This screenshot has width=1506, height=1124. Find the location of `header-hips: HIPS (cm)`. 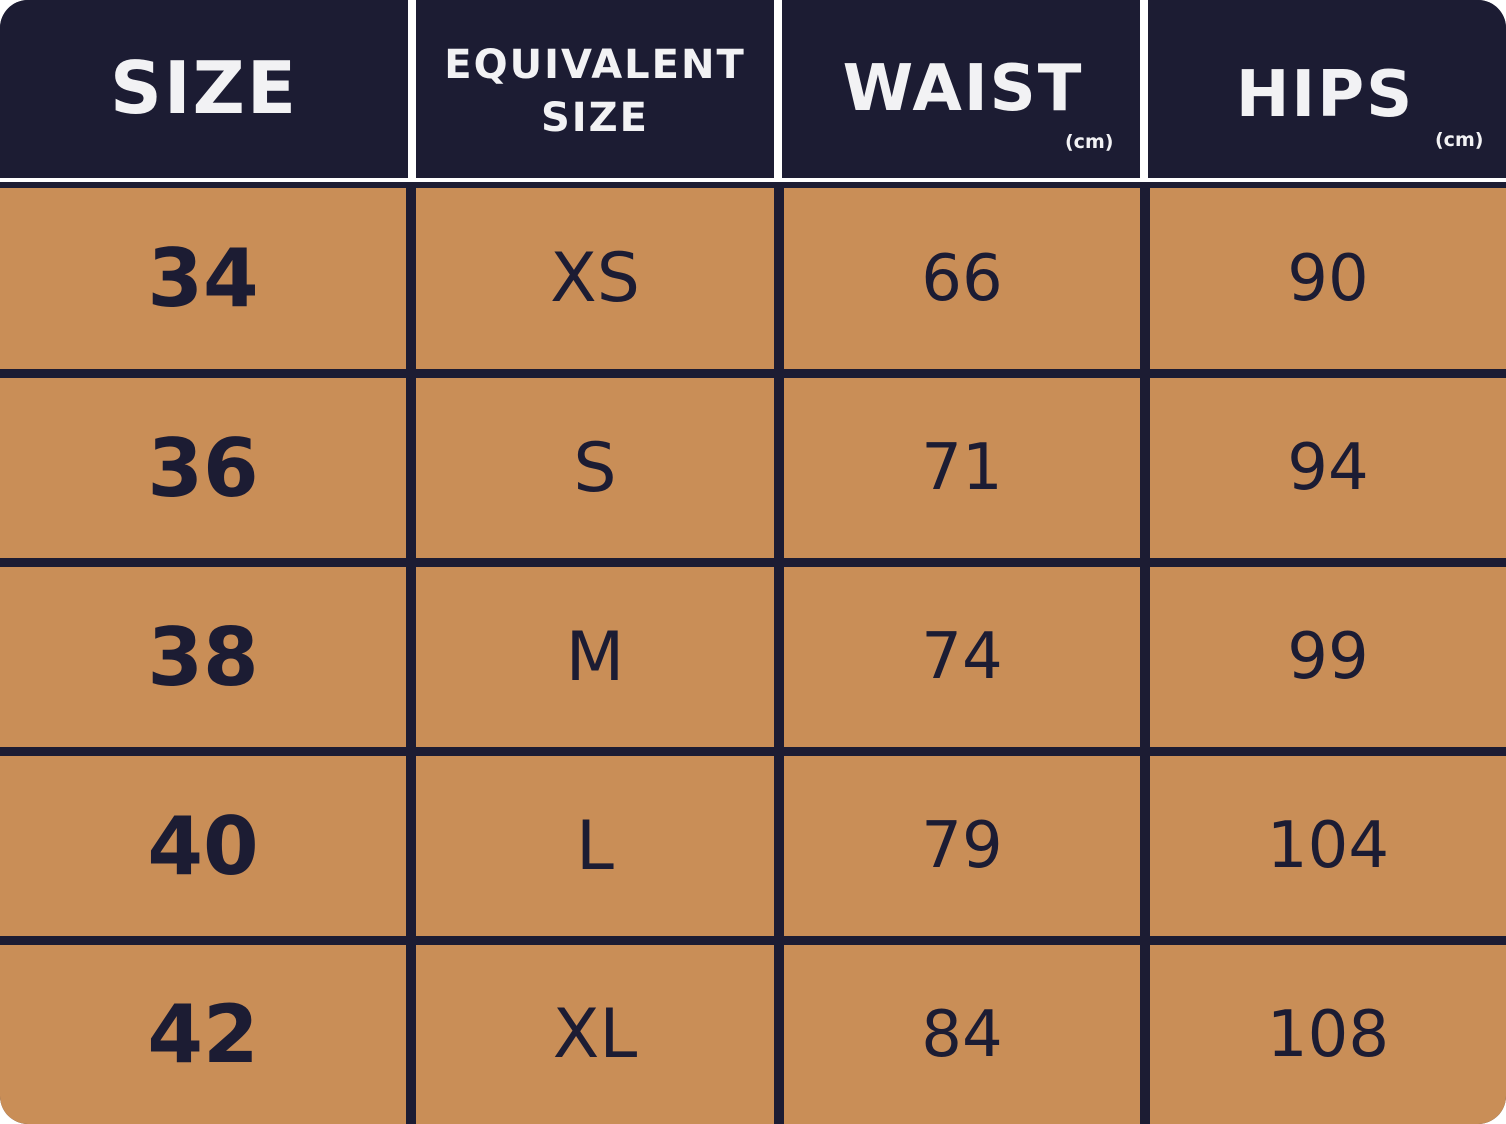

header-hips: HIPS (cm) is located at coordinates (1327, 89).